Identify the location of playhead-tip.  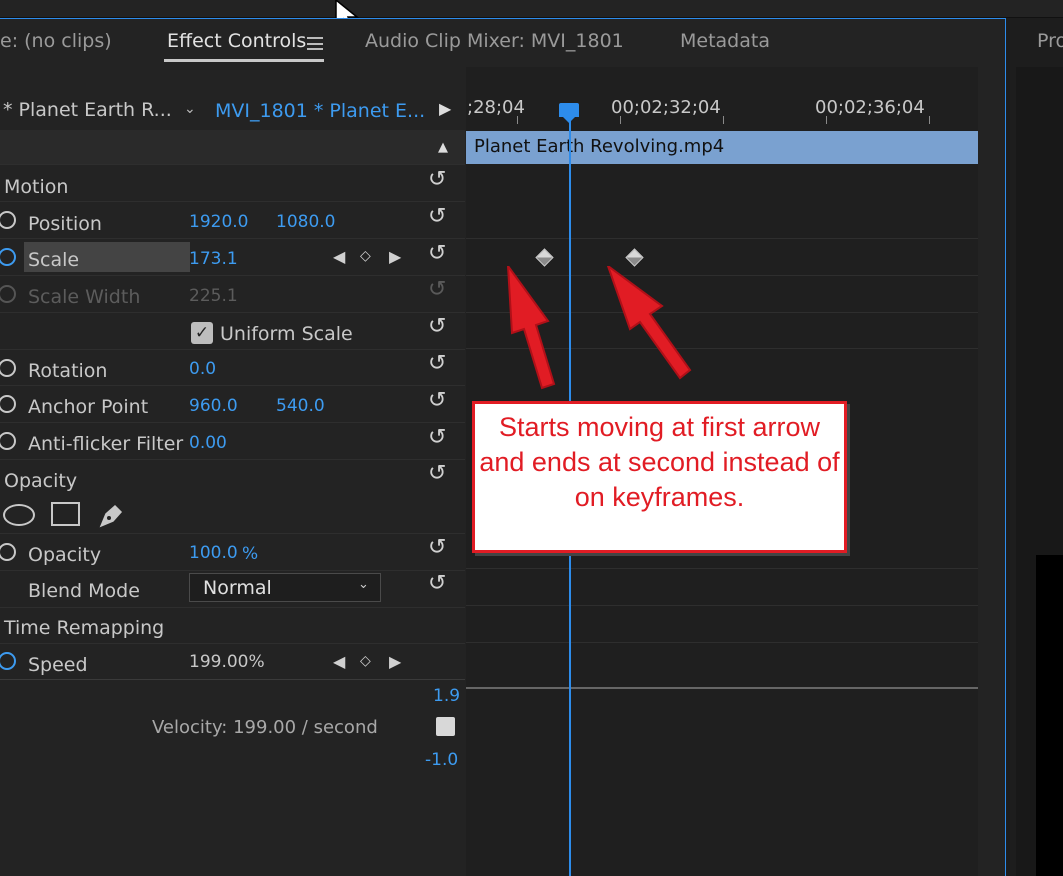
(569, 120).